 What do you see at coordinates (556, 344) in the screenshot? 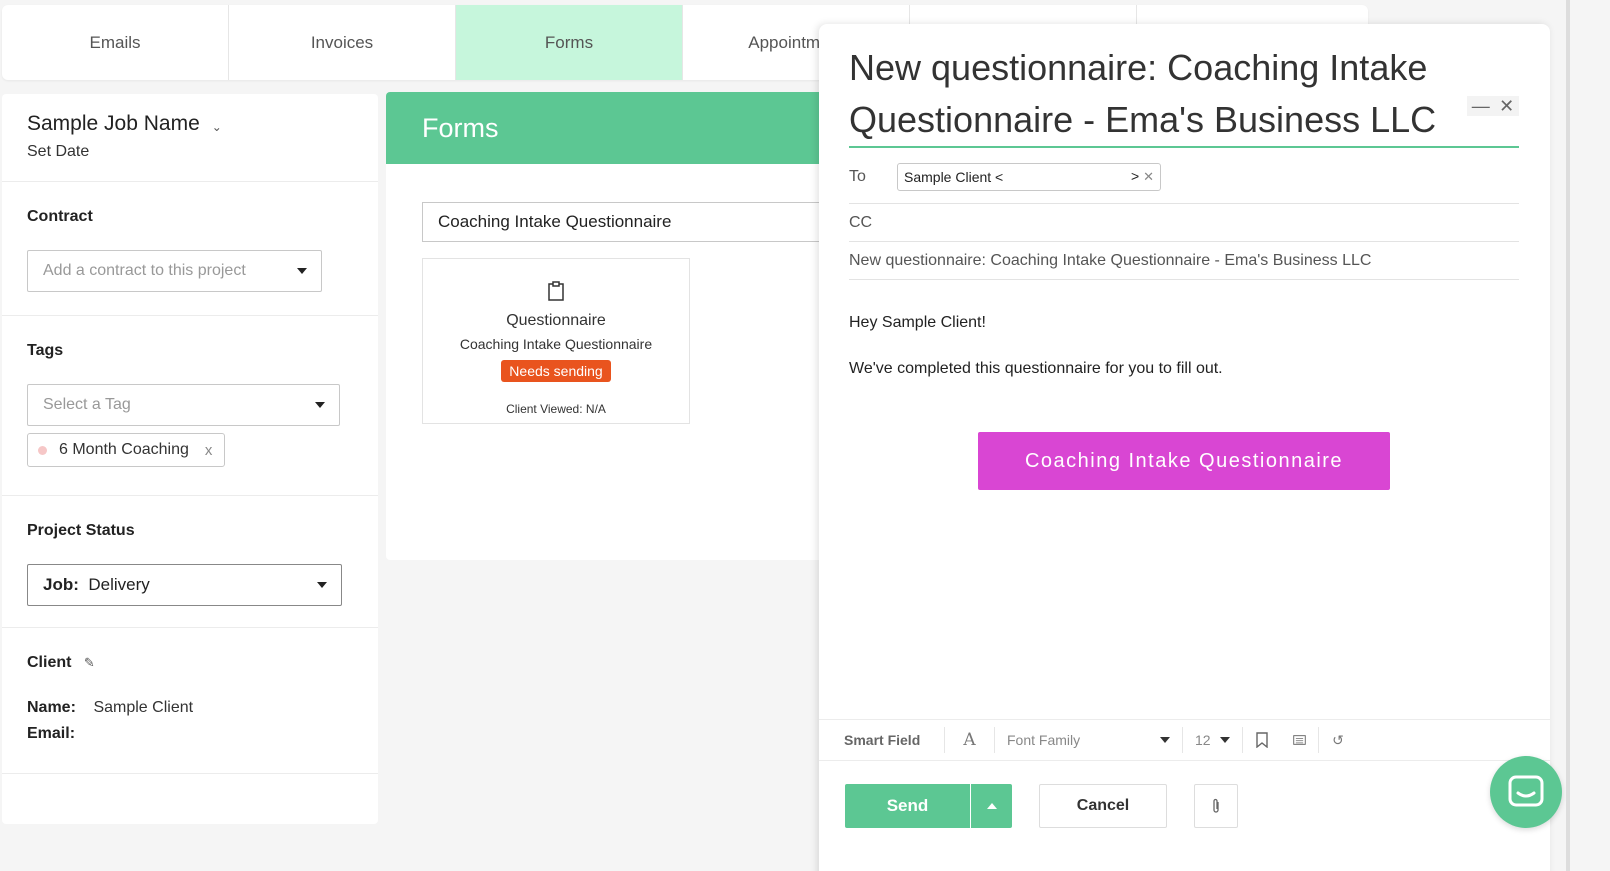
I see `questionnaire-subtitle: Coaching Intake Questionnaire` at bounding box center [556, 344].